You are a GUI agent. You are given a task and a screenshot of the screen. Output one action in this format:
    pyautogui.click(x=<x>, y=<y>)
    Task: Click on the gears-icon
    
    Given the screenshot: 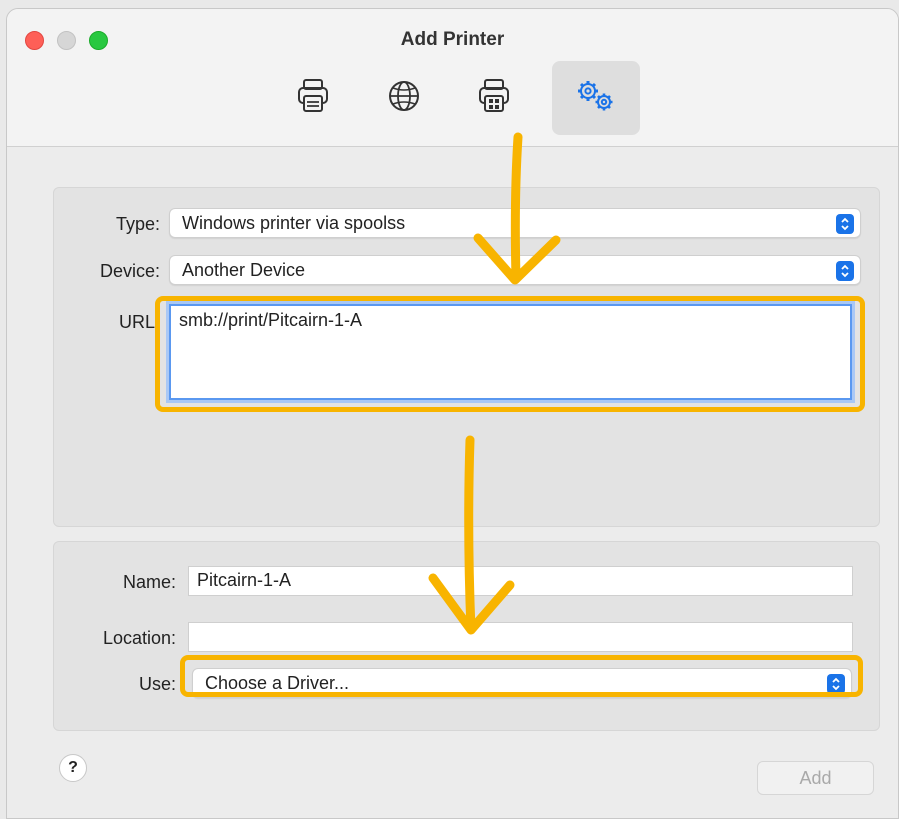 What is the action you would take?
    pyautogui.click(x=596, y=98)
    